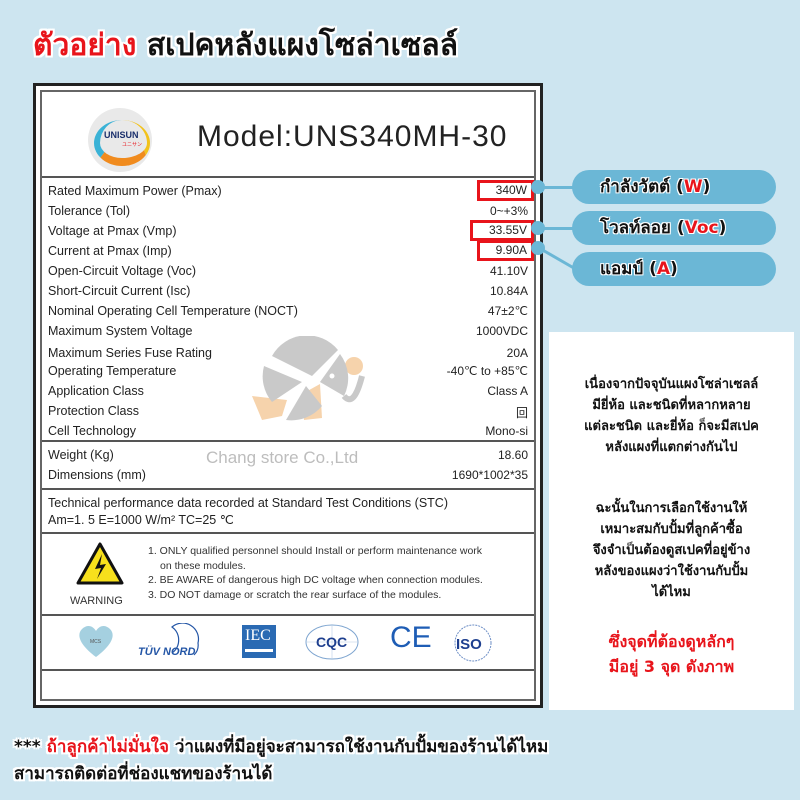 Image resolution: width=800 pixels, height=800 pixels. Describe the element at coordinates (122, 271) in the screenshot. I see `spec-key: Open-Circuit Voltage (Voc)` at that location.